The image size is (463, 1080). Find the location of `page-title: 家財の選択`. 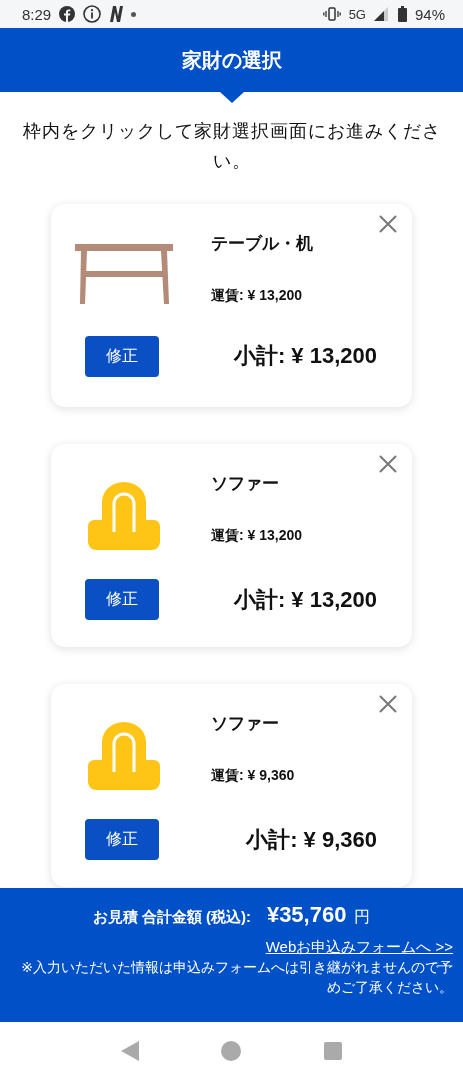

page-title: 家財の選択 is located at coordinates (231, 60).